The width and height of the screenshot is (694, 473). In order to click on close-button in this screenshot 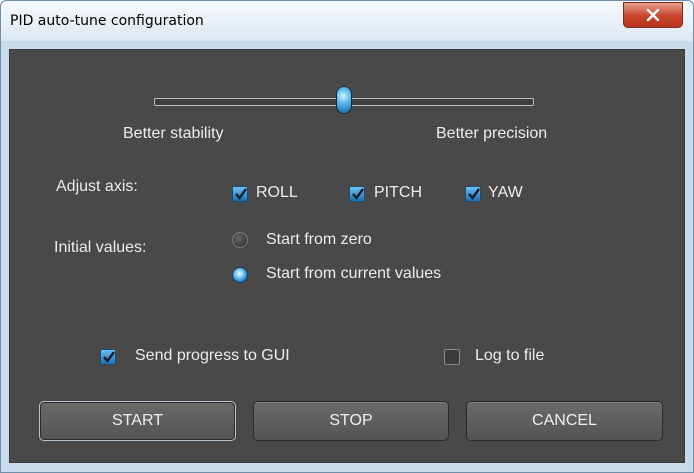, I will do `click(653, 15)`.